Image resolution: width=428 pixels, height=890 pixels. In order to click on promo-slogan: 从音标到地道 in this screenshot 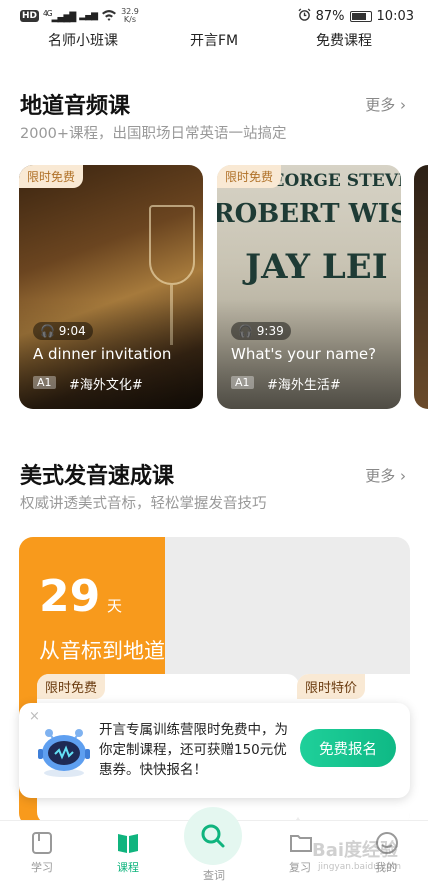, I will do `click(102, 651)`.